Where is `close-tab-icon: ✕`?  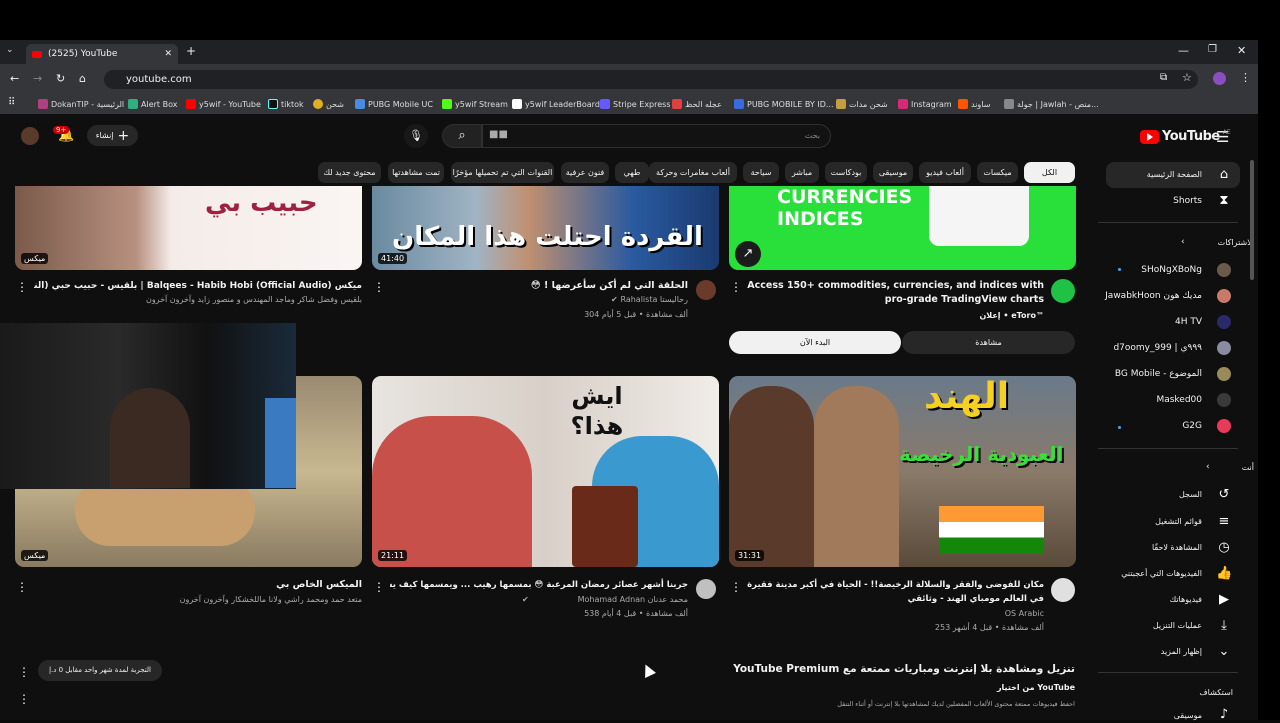
close-tab-icon: ✕ is located at coordinates (168, 54).